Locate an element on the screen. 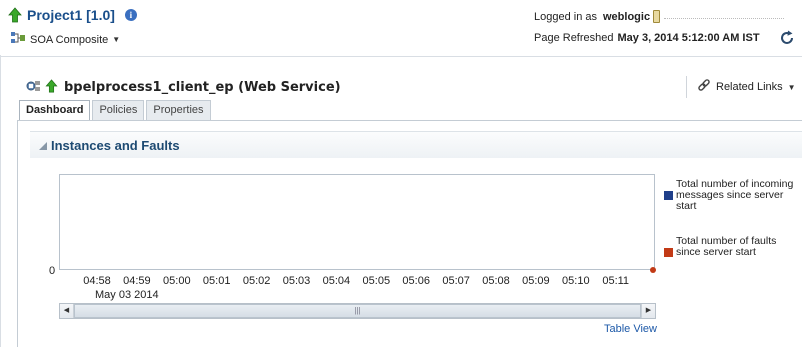  related-links-label: Related Links is located at coordinates (749, 87).